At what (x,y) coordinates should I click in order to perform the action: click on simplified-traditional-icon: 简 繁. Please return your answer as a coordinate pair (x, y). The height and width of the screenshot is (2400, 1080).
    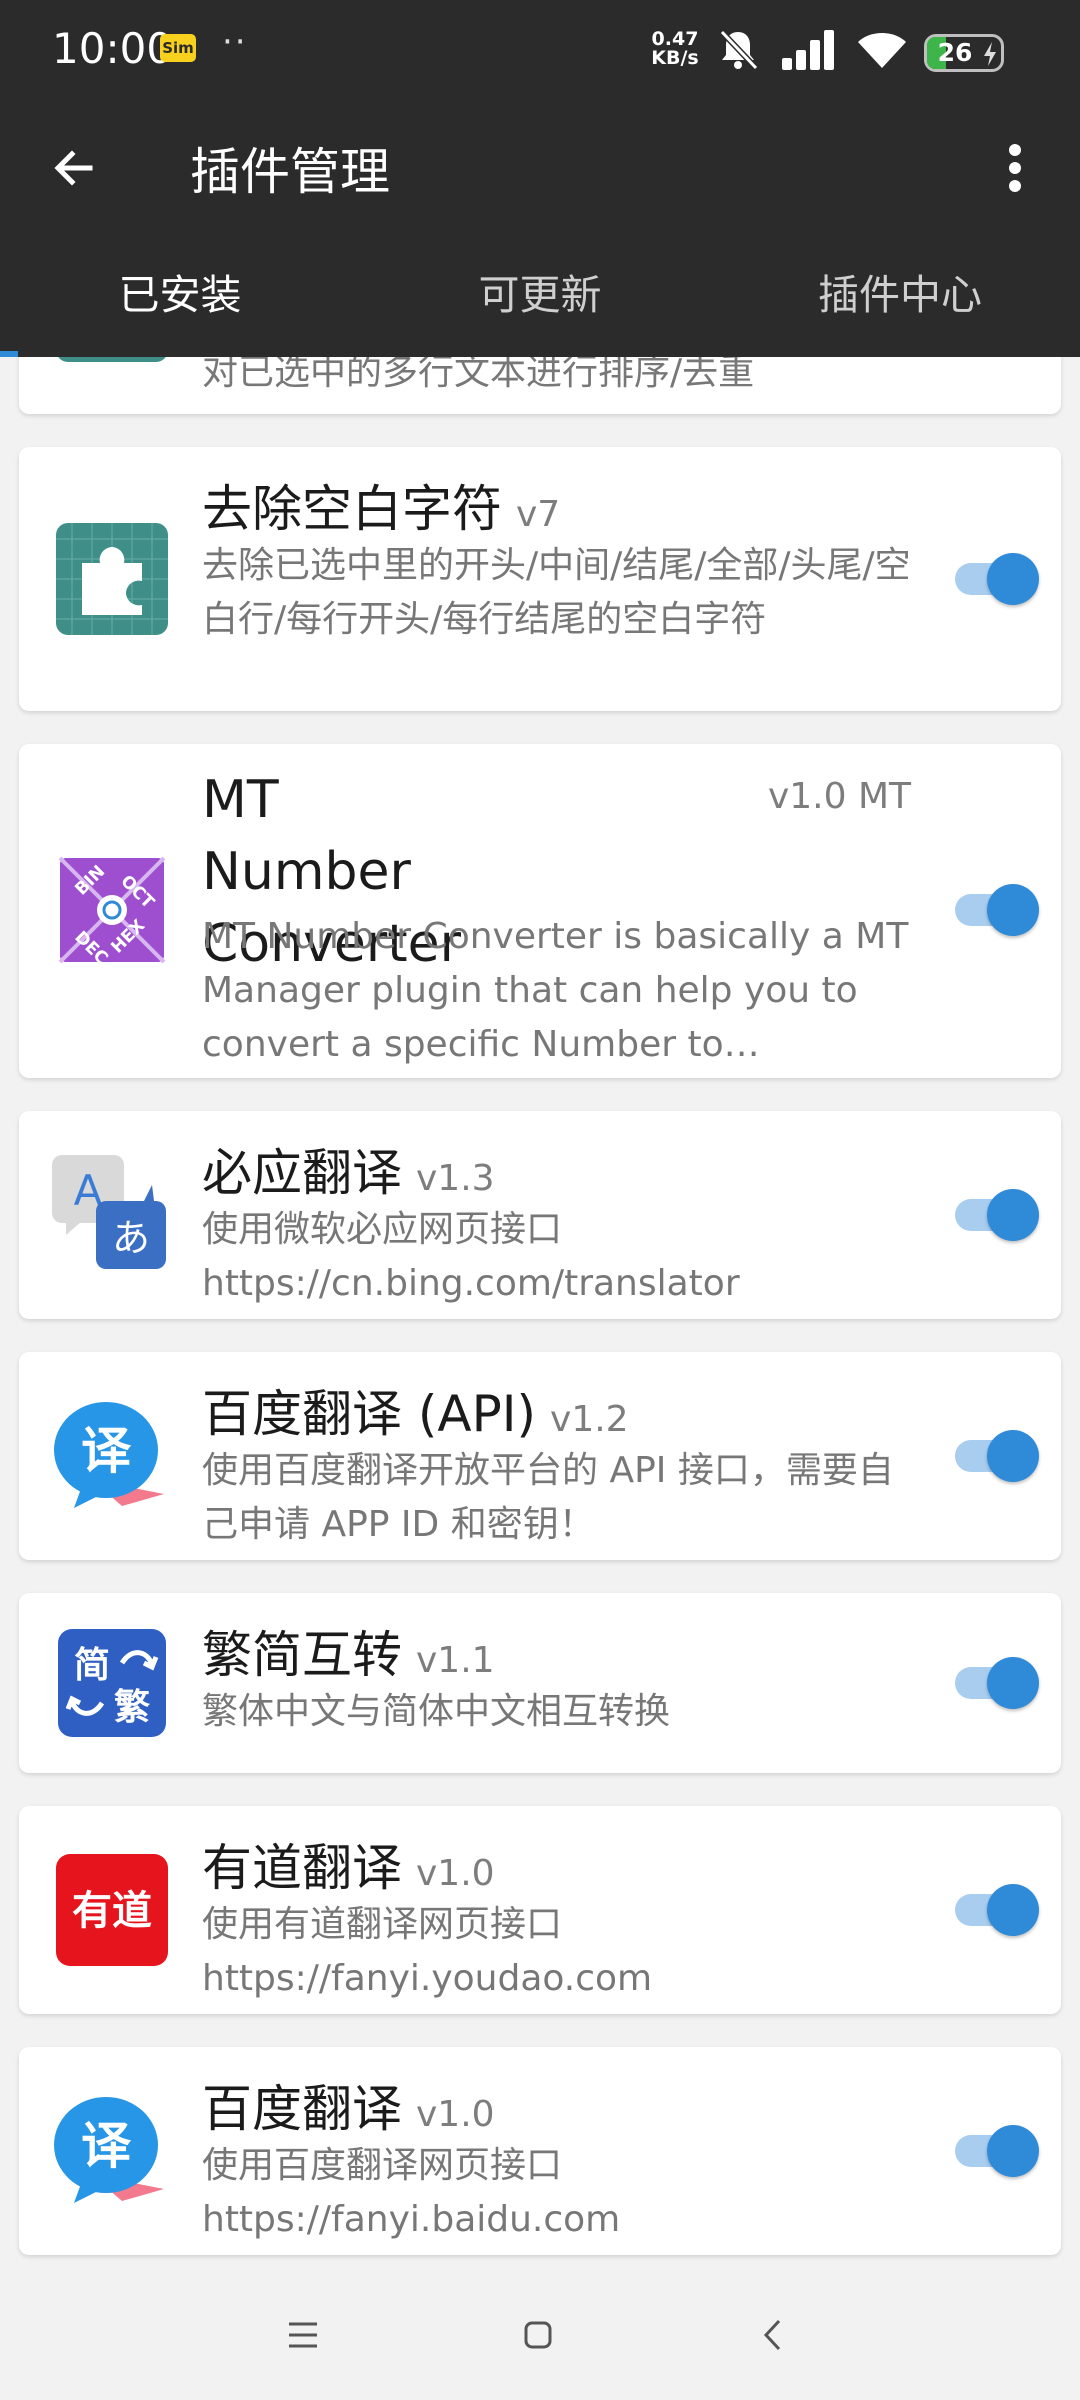
    Looking at the image, I should click on (112, 1683).